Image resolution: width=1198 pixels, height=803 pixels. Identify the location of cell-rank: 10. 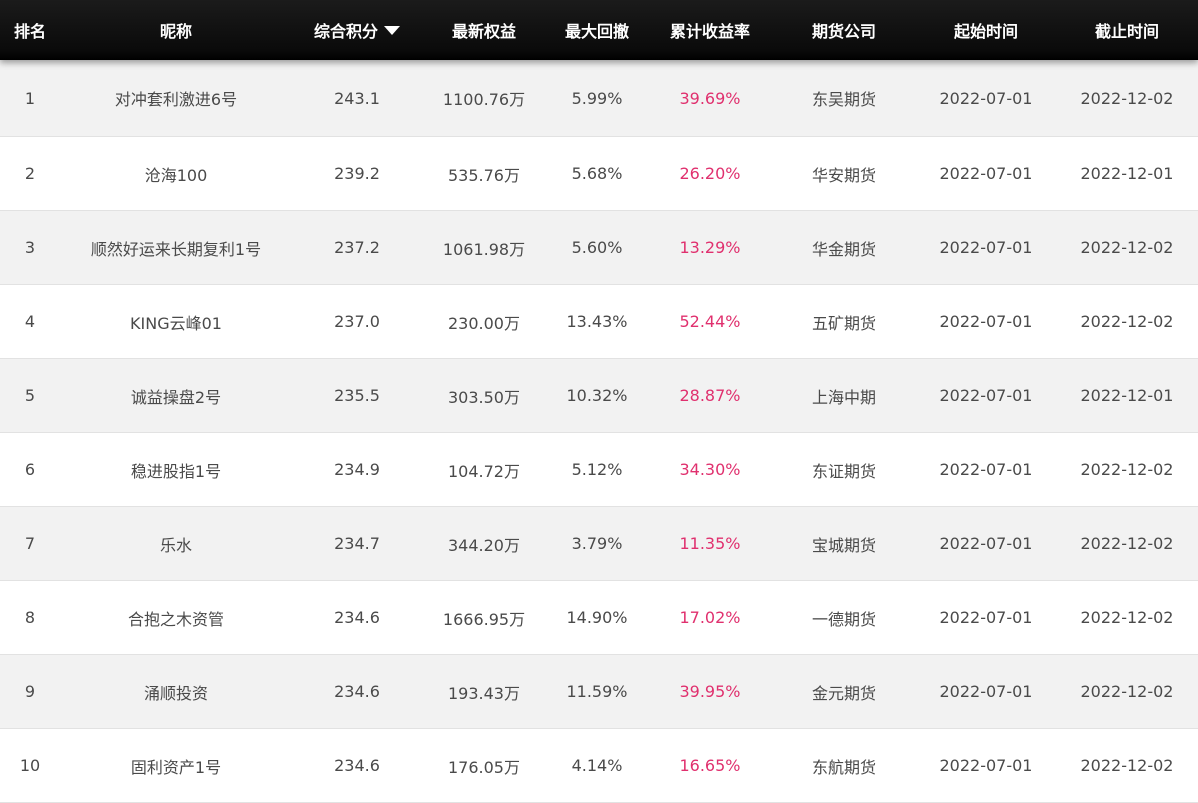
(30, 765).